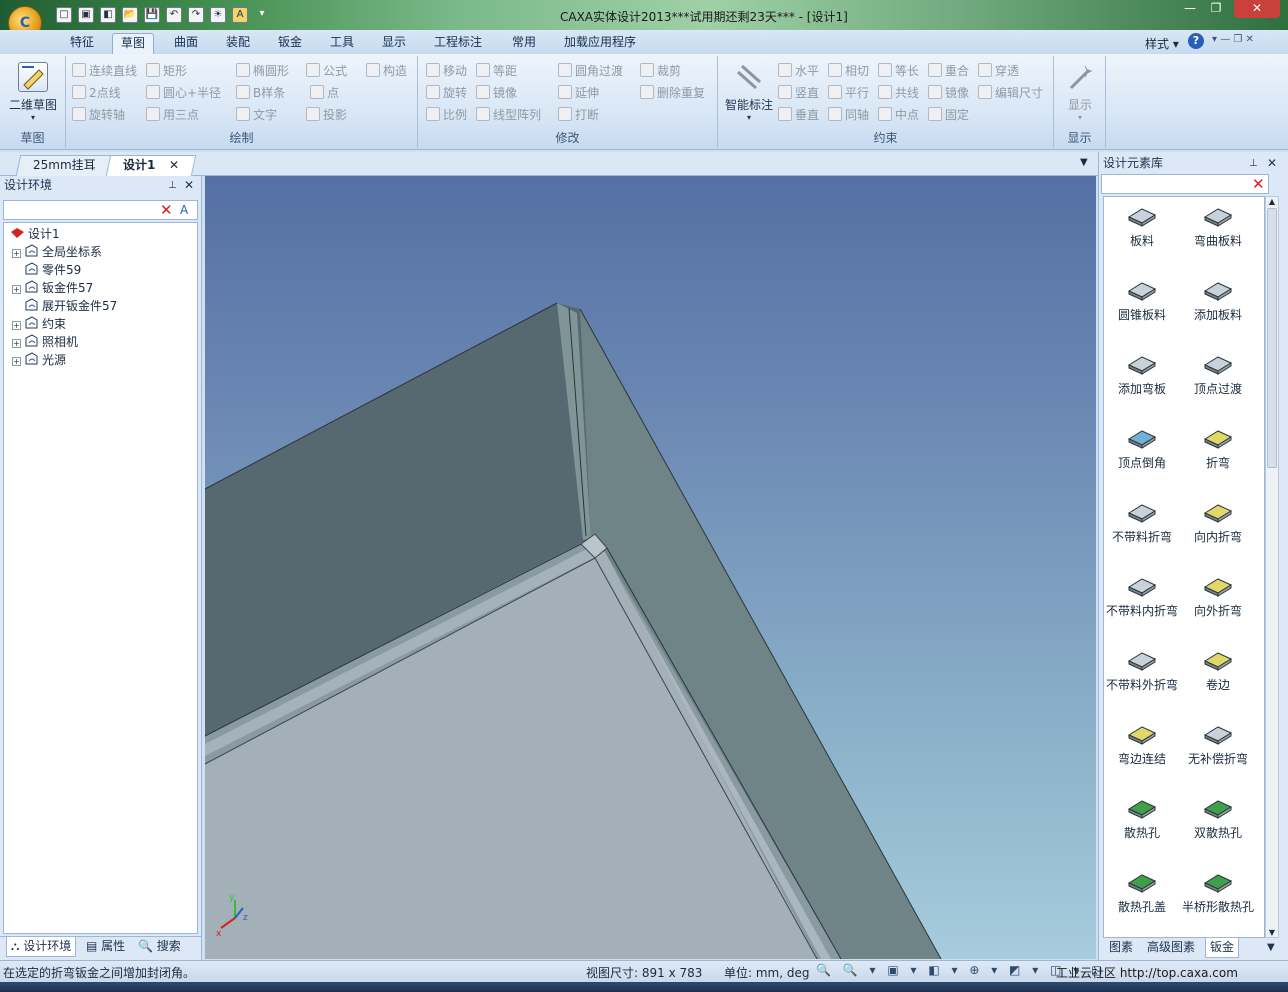 This screenshot has width=1288, height=992. I want to click on draw-row2-item-0: 2点线, so click(96, 93).